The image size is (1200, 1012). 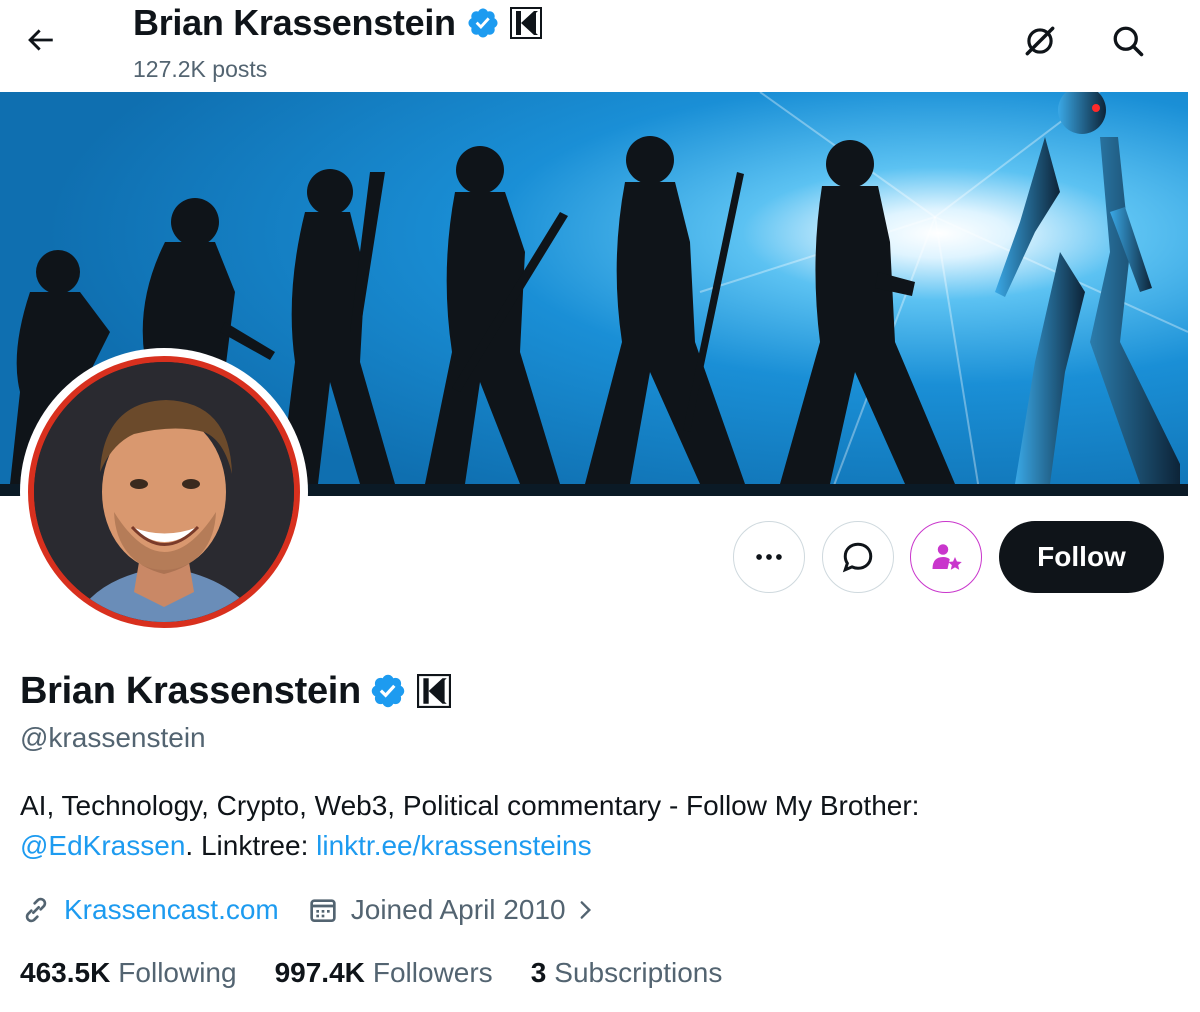 What do you see at coordinates (65, 972) in the screenshot?
I see `following-count: 463.5K` at bounding box center [65, 972].